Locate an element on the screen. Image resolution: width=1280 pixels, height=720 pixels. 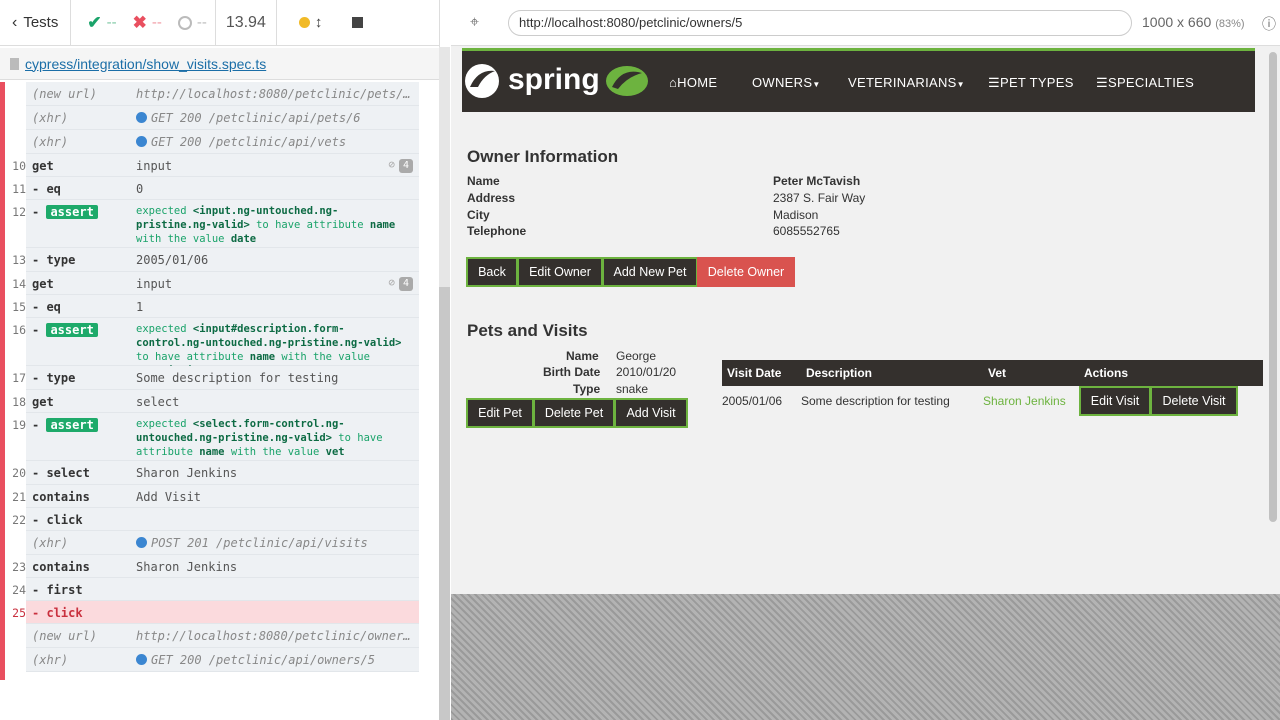
command-row: 23 contains Sharon Jenkins is located at coordinates (215, 566).